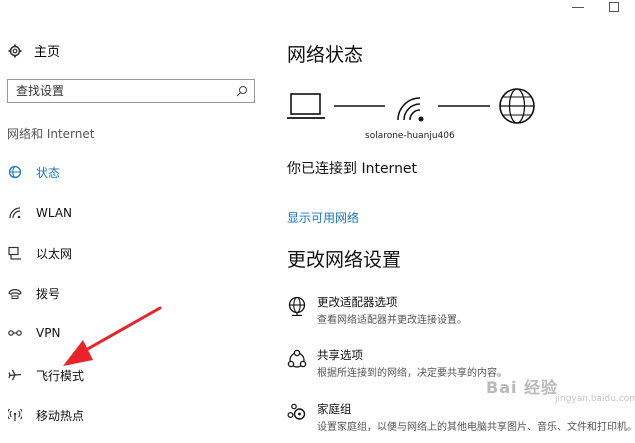 This screenshot has height=443, width=635. What do you see at coordinates (306, 106) in the screenshot?
I see `computer-icon` at bounding box center [306, 106].